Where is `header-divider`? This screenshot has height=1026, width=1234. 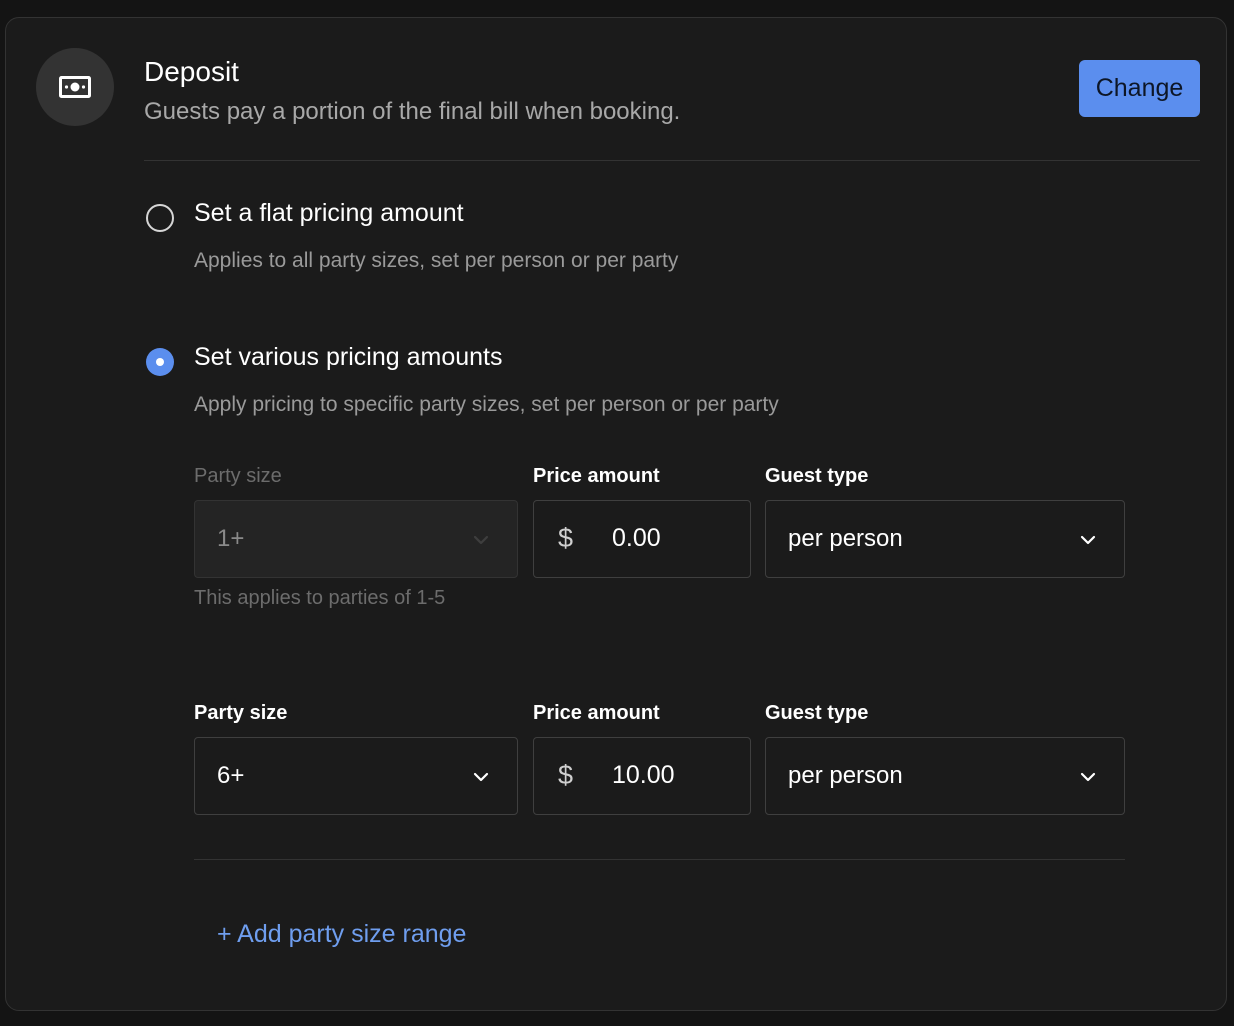 header-divider is located at coordinates (672, 160).